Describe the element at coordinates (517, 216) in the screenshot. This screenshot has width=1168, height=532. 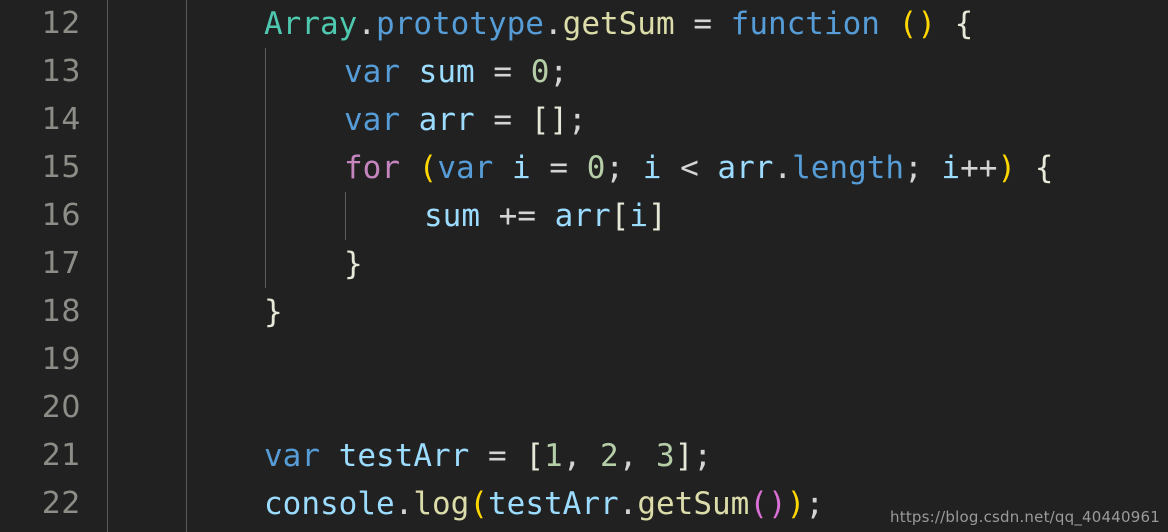
I see `code-token-op: +=` at that location.